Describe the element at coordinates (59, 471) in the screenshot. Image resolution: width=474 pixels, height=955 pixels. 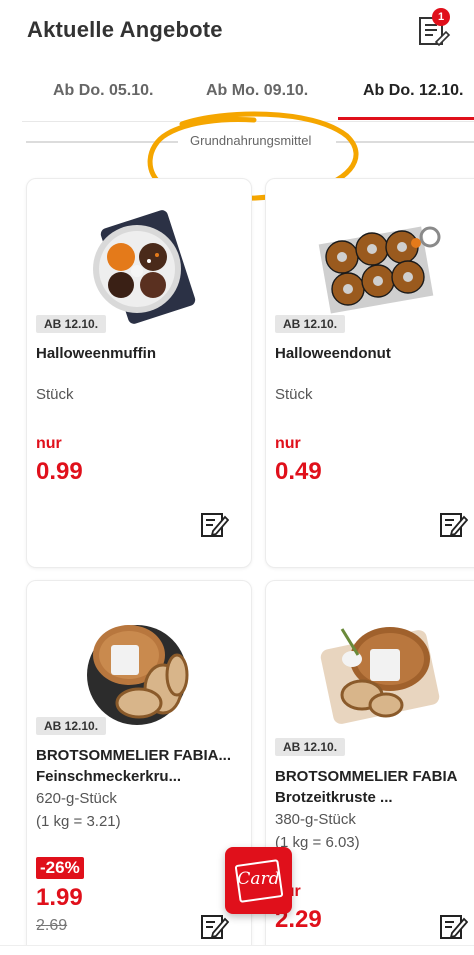
I see `product-price: 0.99` at that location.